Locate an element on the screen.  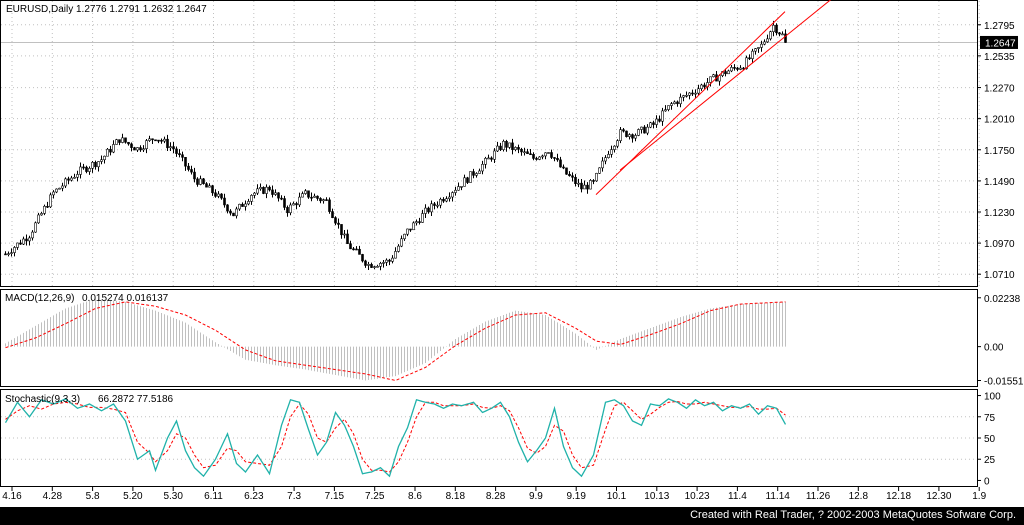
stochastic-tick-label: 75 is located at coordinates (990, 418).